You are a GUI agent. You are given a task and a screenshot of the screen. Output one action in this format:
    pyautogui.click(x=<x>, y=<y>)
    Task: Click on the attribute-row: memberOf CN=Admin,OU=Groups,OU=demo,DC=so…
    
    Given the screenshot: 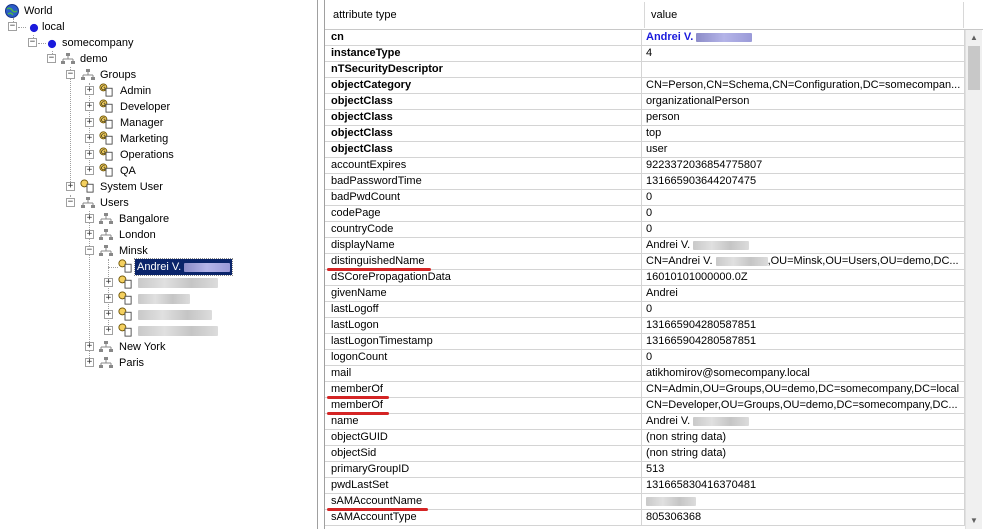 What is the action you would take?
    pyautogui.click(x=645, y=390)
    